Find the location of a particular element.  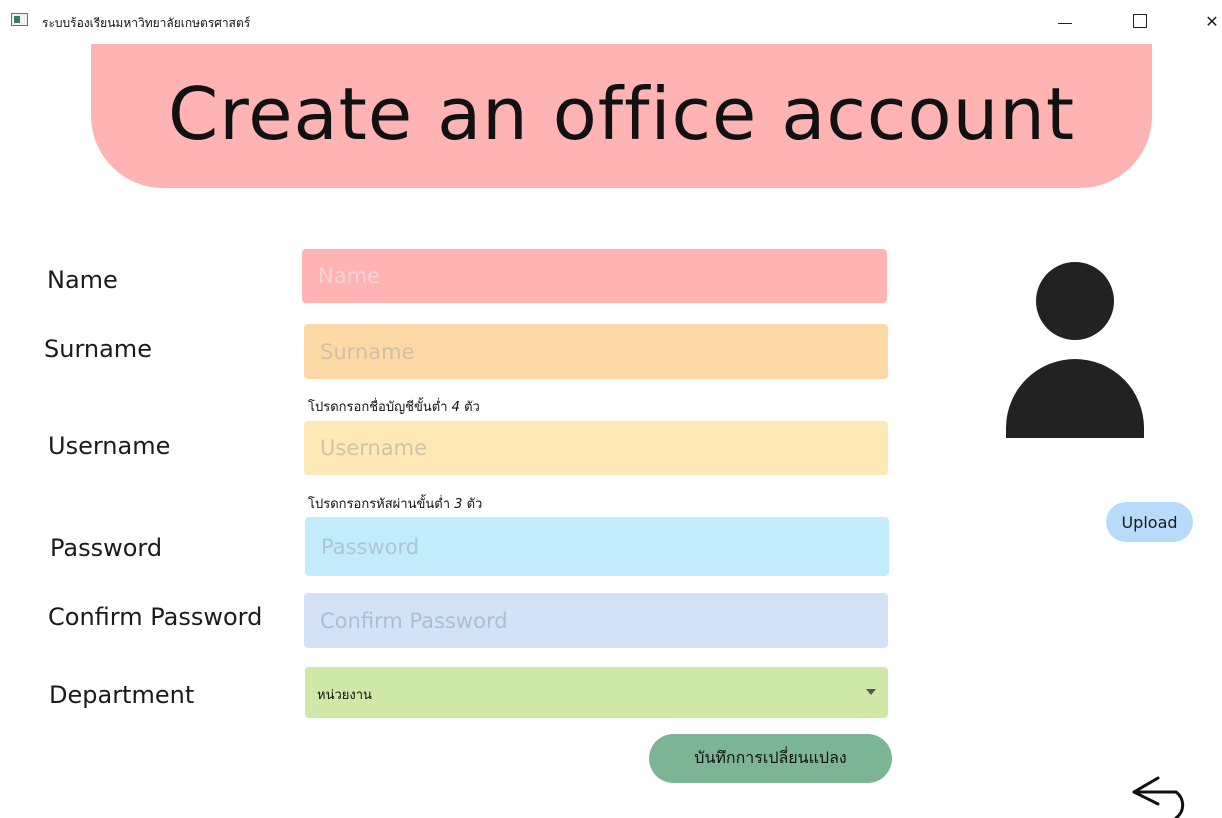

password-hint-unit: ตัว is located at coordinates (474, 504).